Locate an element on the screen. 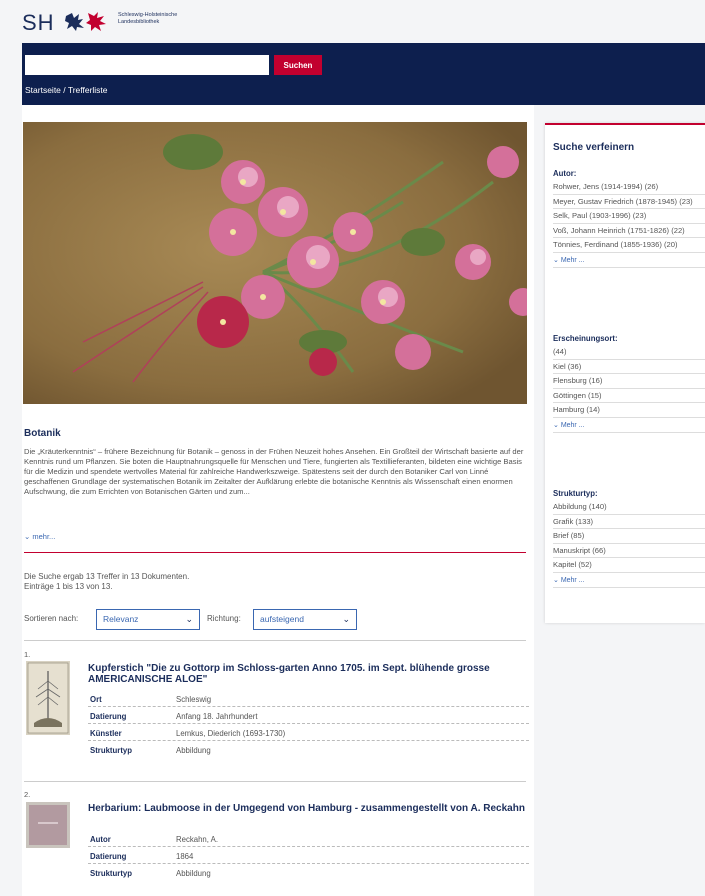 The height and width of the screenshot is (896, 705). direction-select: aufsteigend ⌄ is located at coordinates (305, 619).